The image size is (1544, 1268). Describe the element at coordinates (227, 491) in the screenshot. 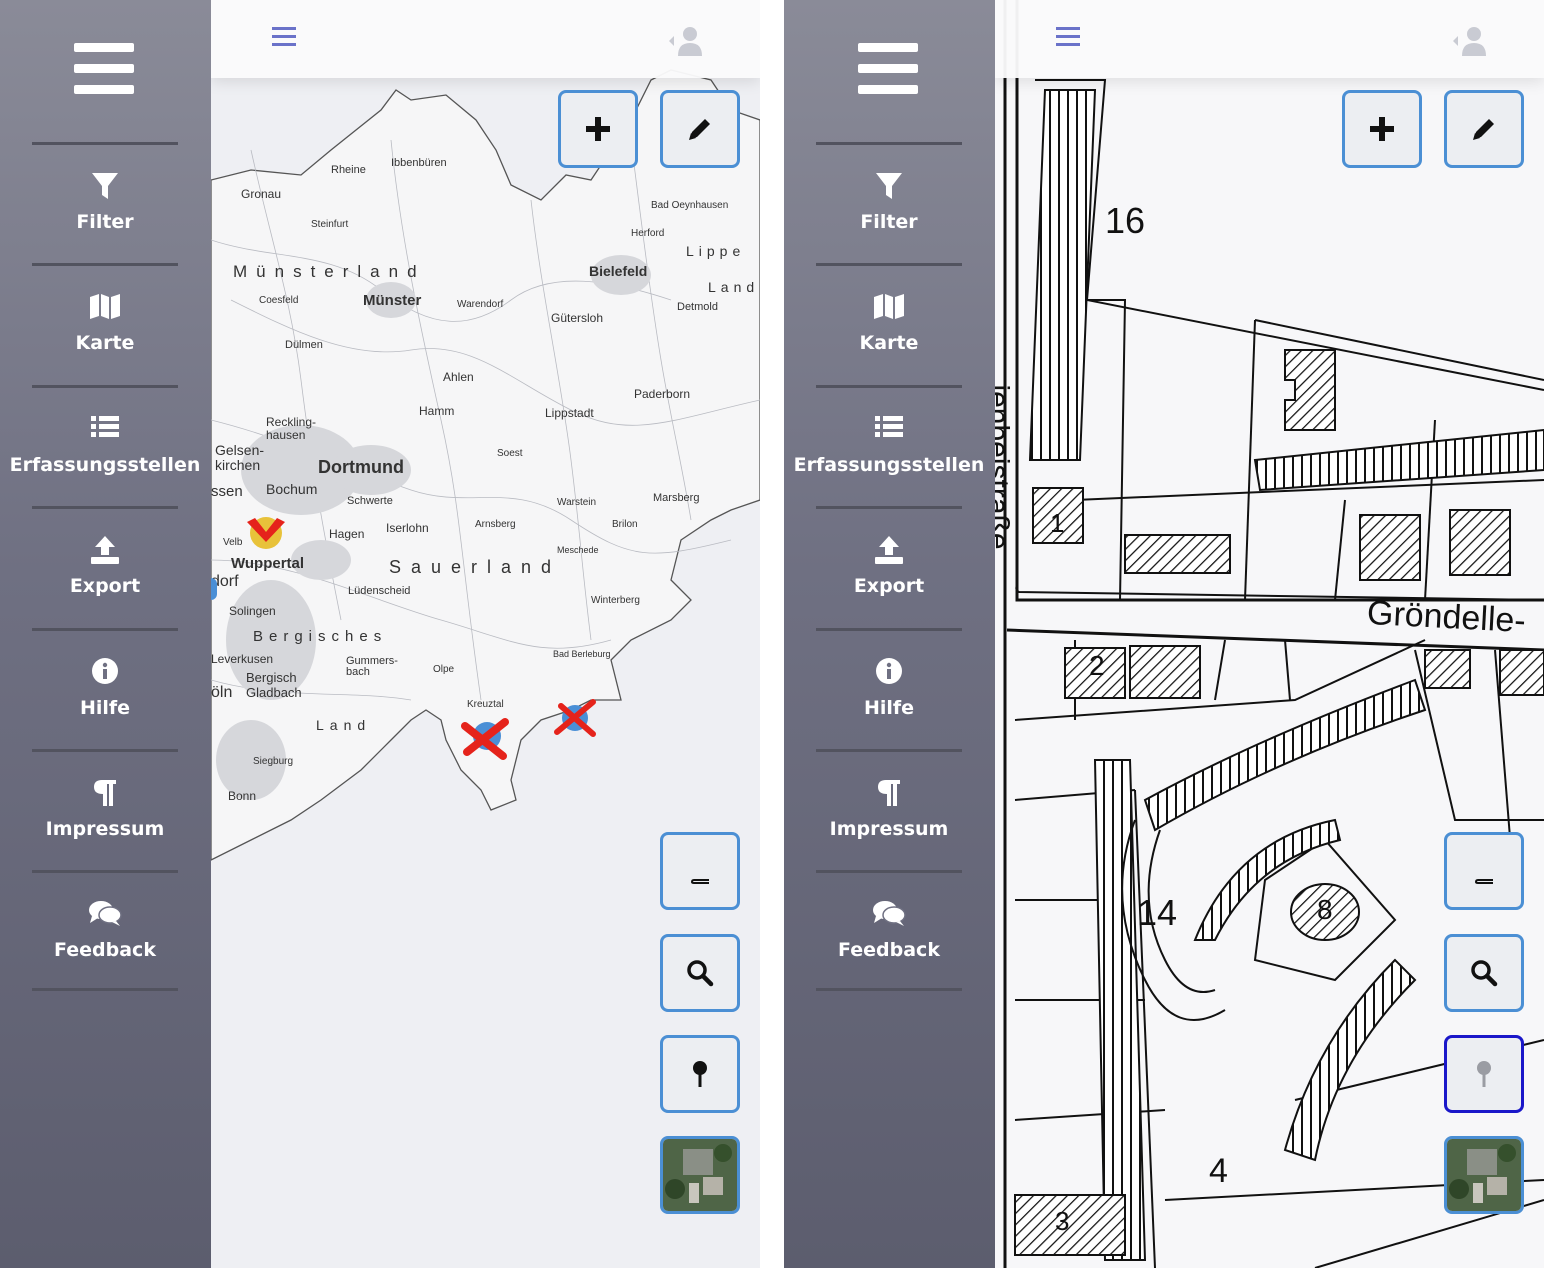

I see `map-label: ssen` at that location.